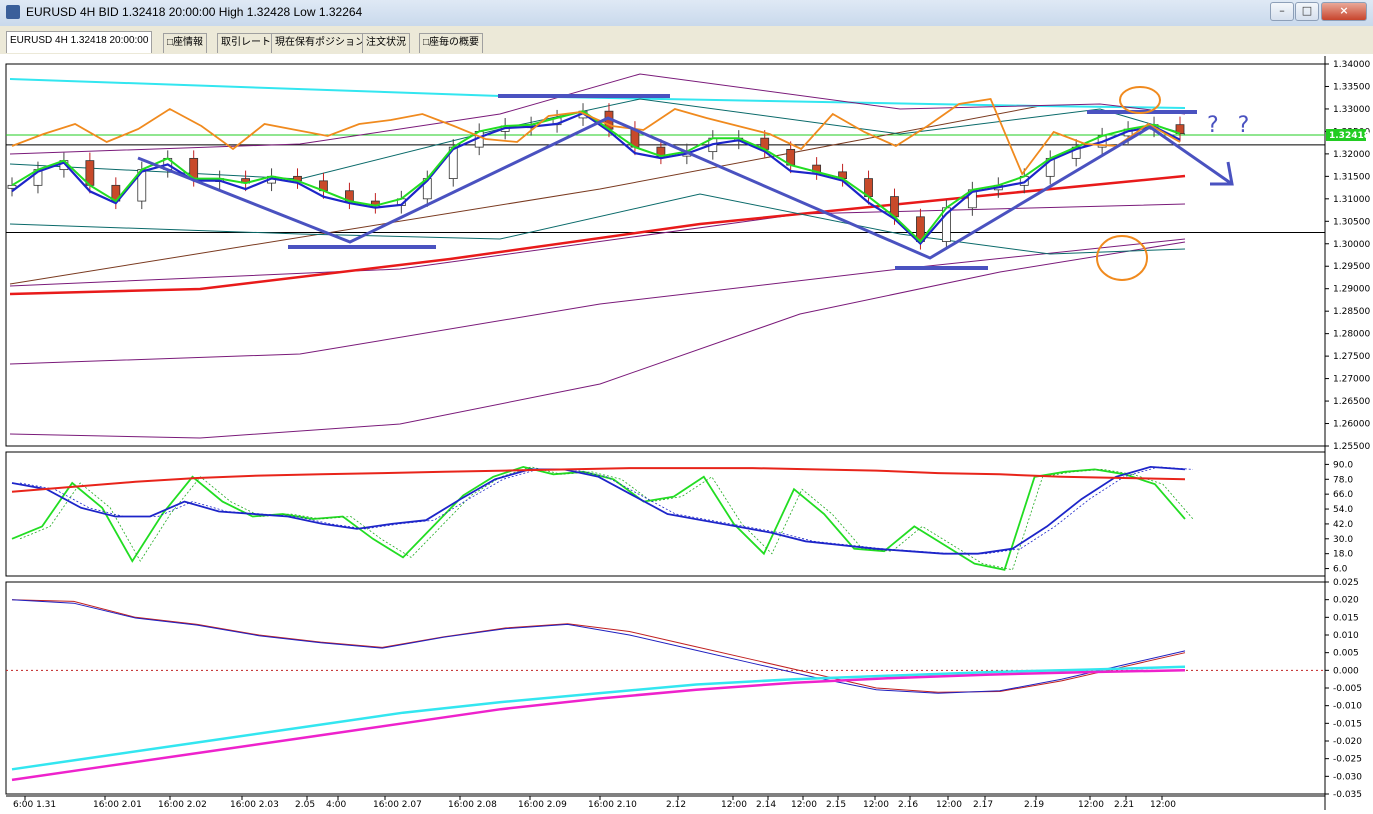 This screenshot has height=814, width=1373. Describe the element at coordinates (34, 805) in the screenshot. I see `time-tick-label: 6:00 1.31` at that location.